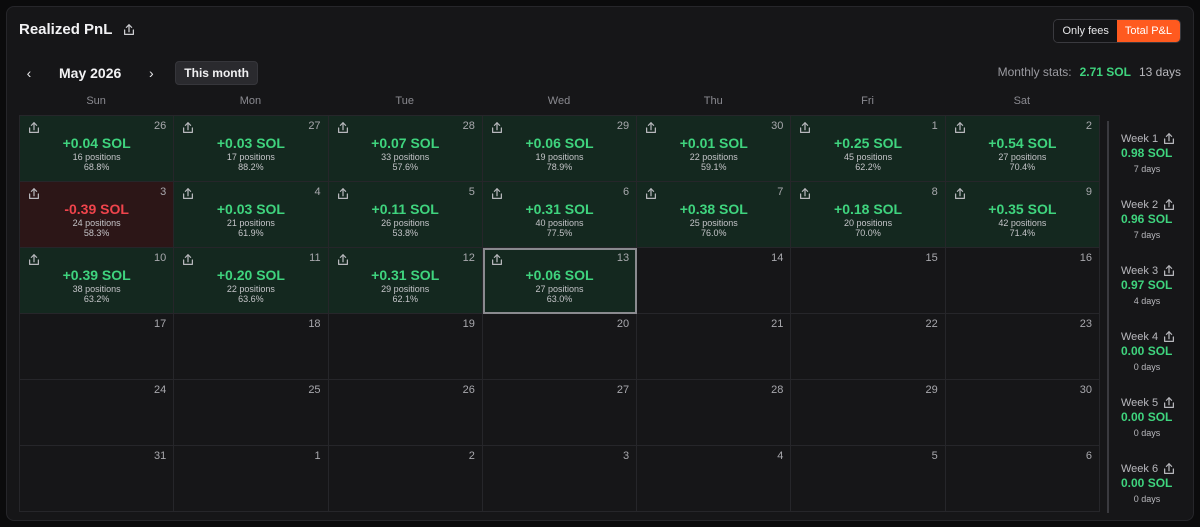 The image size is (1200, 527). I want to click on calendar-day-cell: 18, so click(251, 347).